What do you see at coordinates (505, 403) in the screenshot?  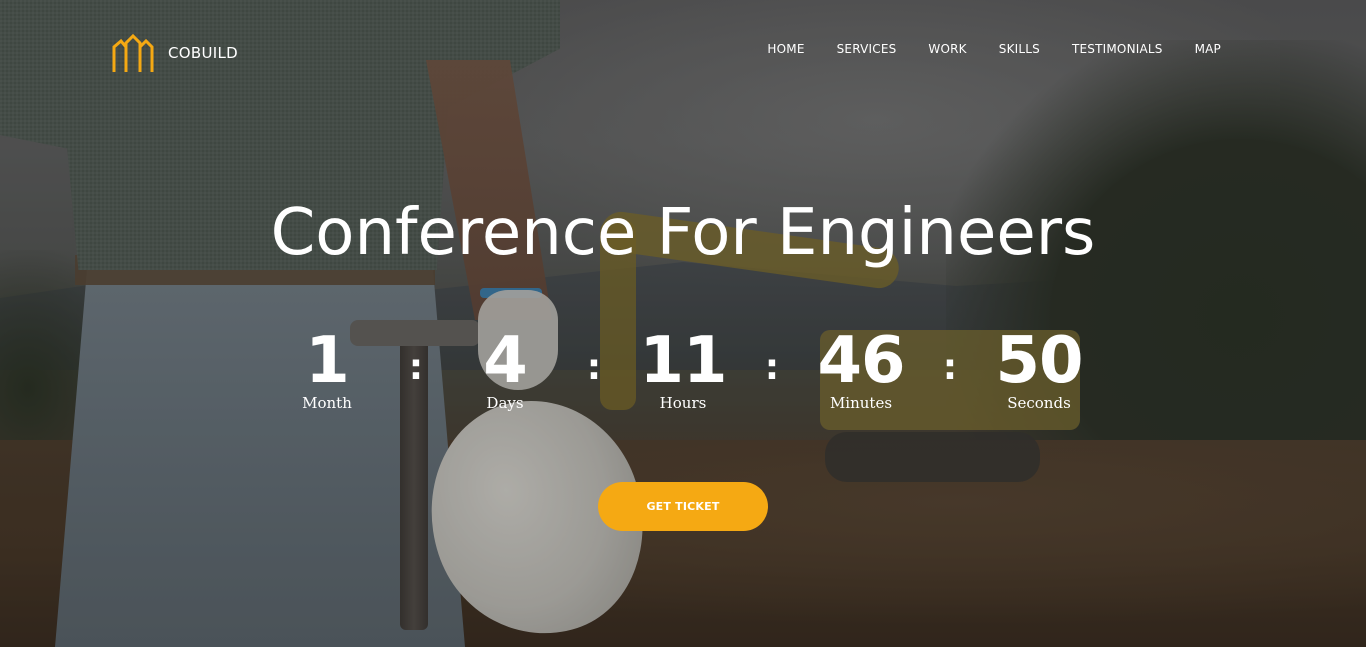 I see `countdown-label: Days` at bounding box center [505, 403].